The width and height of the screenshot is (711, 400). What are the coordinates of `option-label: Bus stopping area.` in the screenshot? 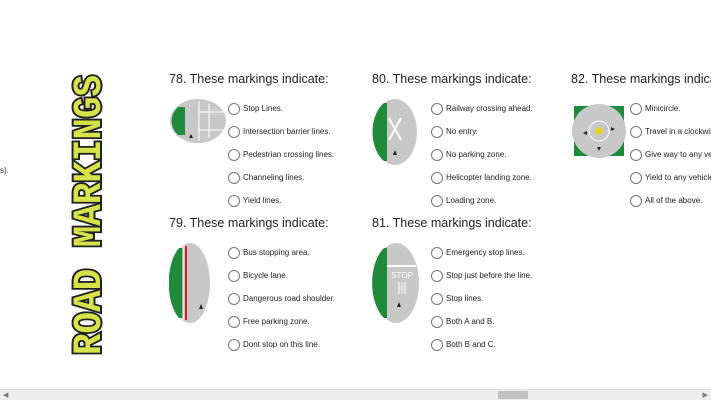 It's located at (276, 252).